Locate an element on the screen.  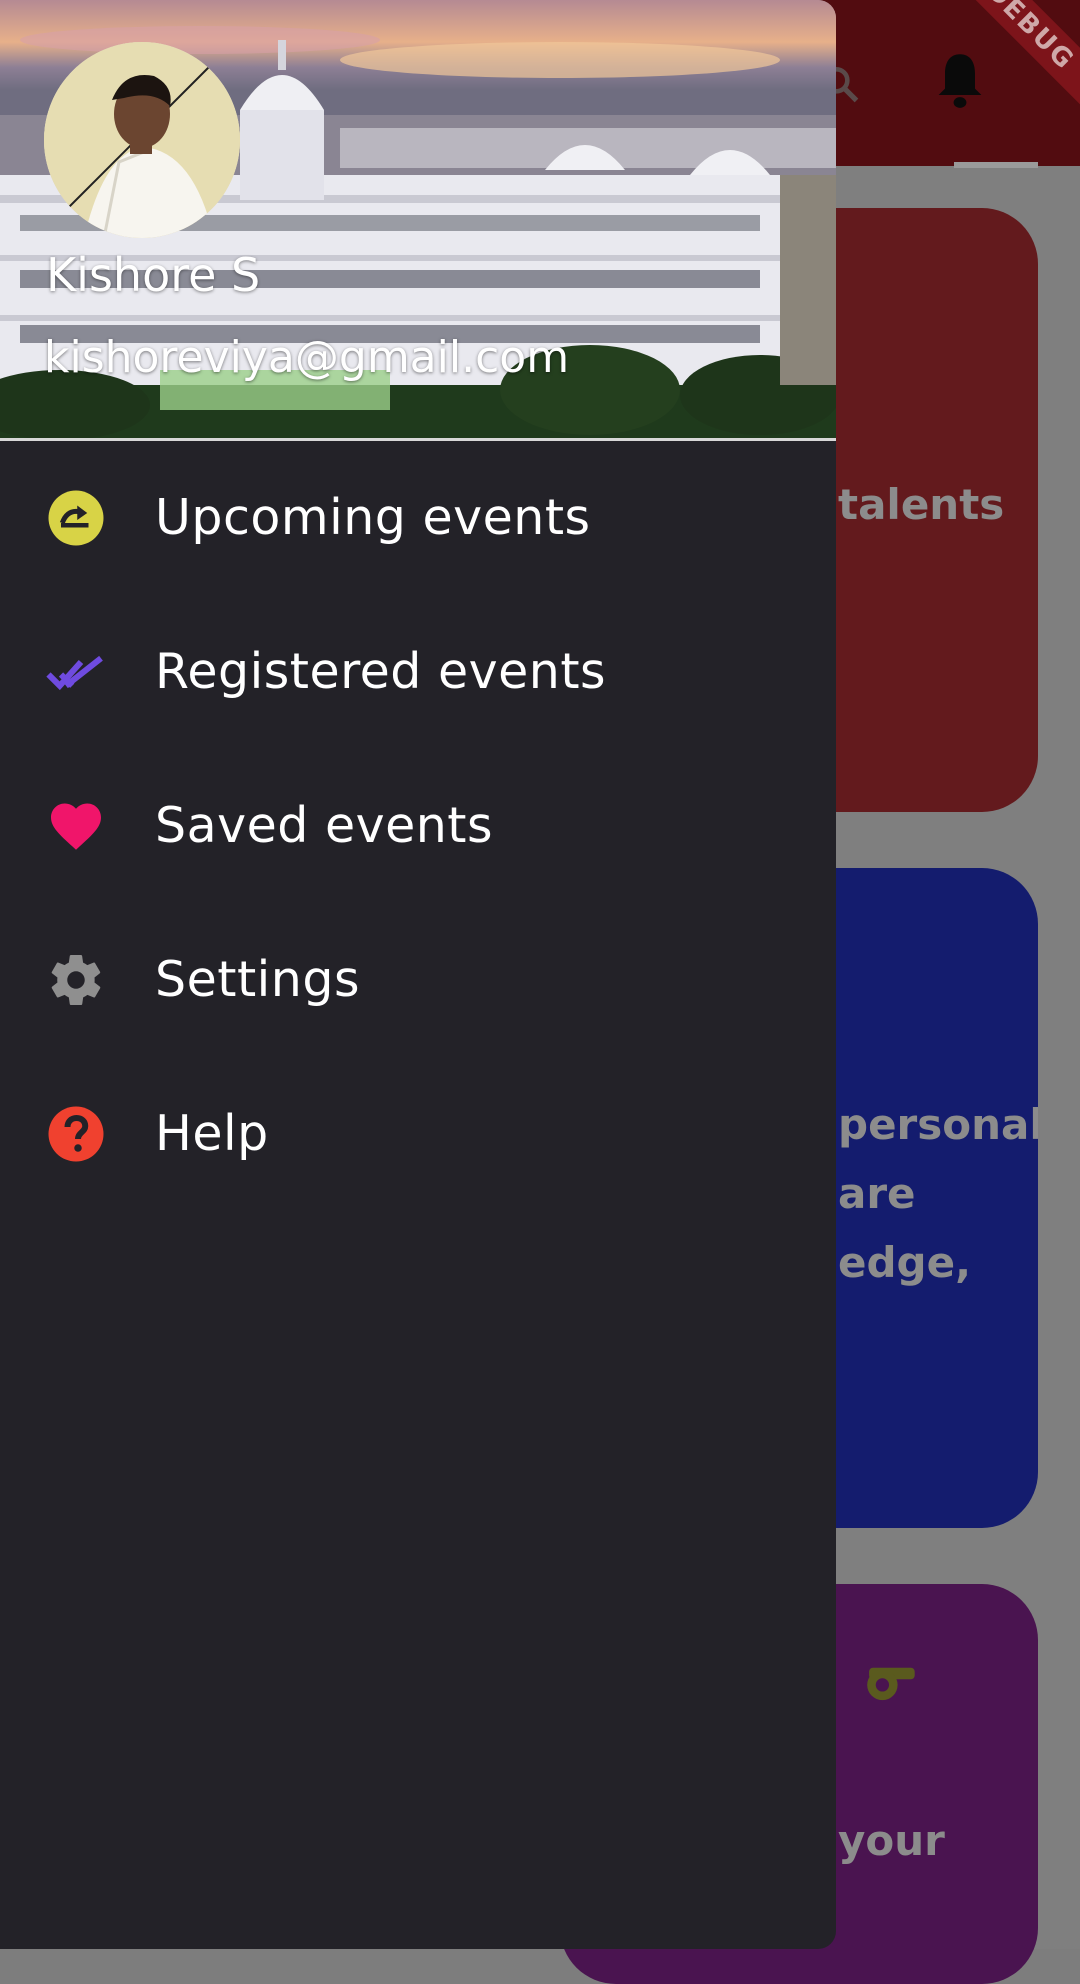
menu-item-registered-events: Registered events is located at coordinates (418, 669).